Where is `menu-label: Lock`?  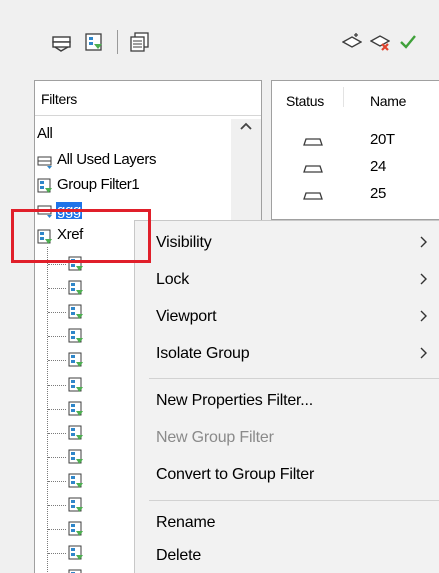
menu-label: Lock is located at coordinates (172, 279).